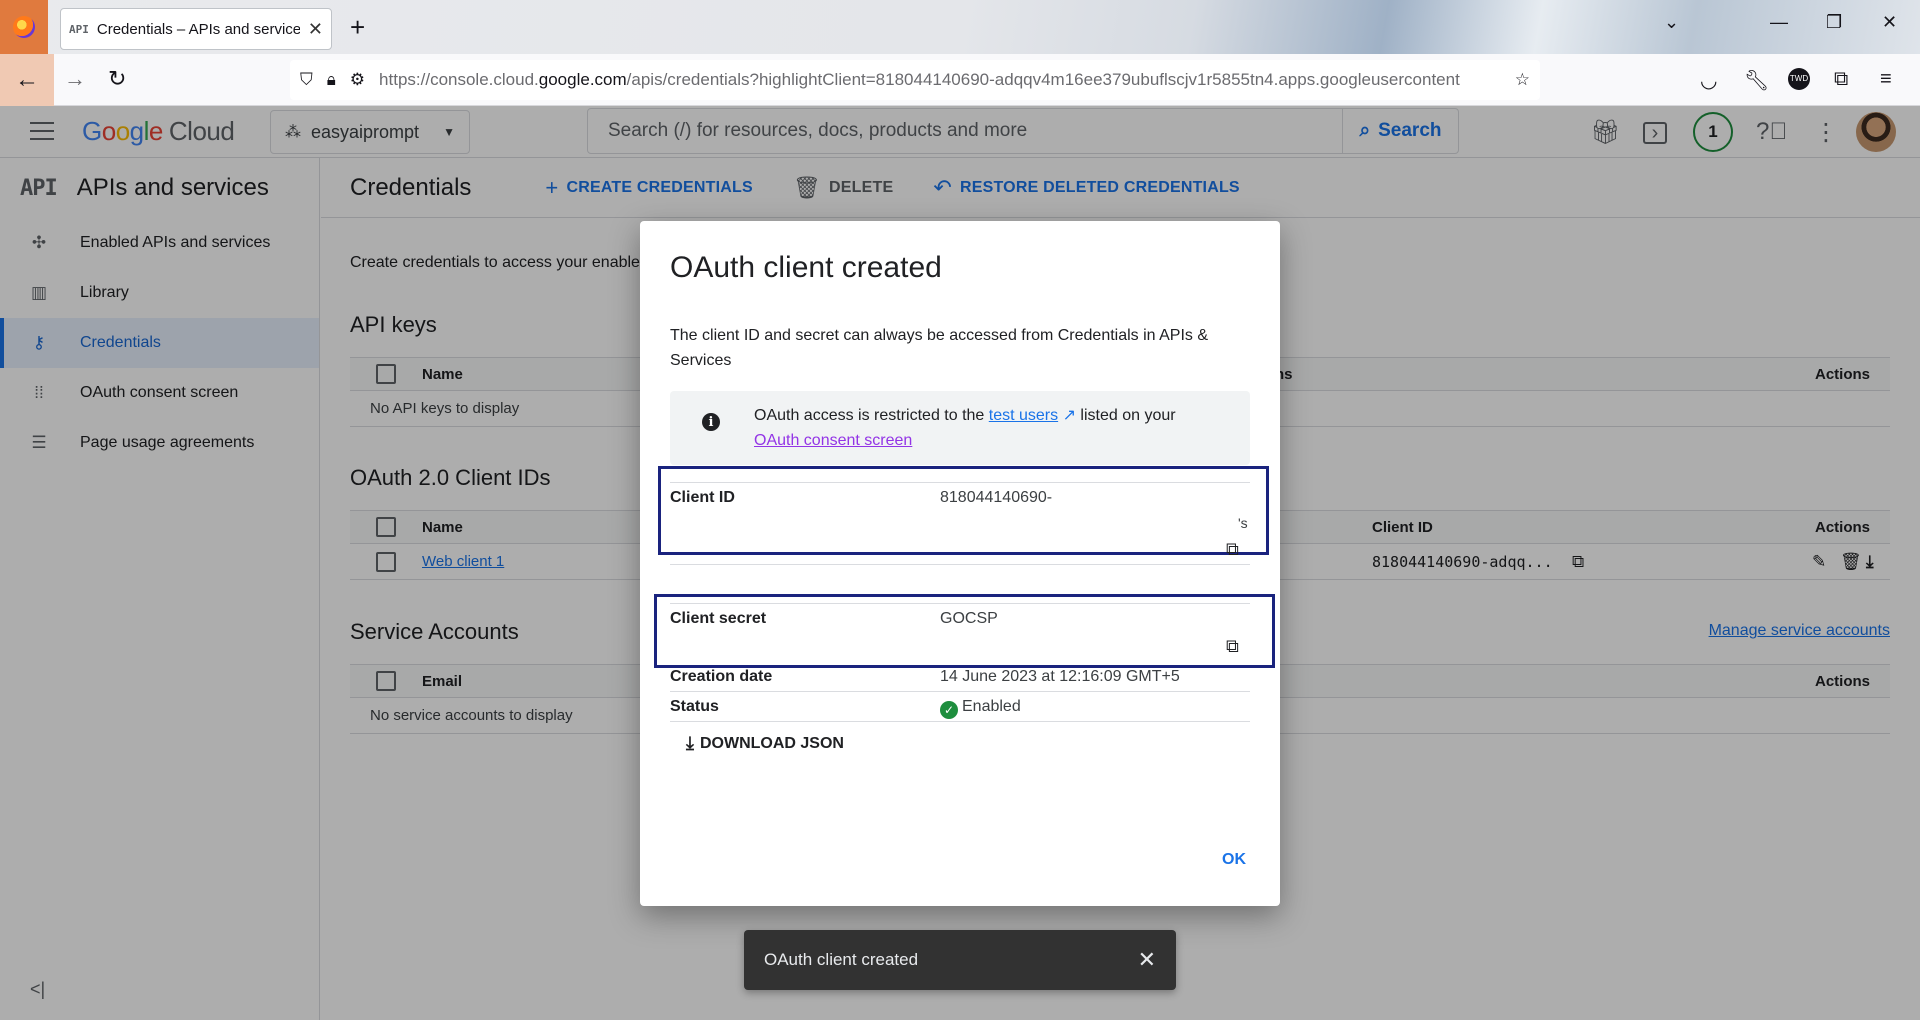  What do you see at coordinates (841, 959) in the screenshot?
I see `snackbar-message: OAuth client created` at bounding box center [841, 959].